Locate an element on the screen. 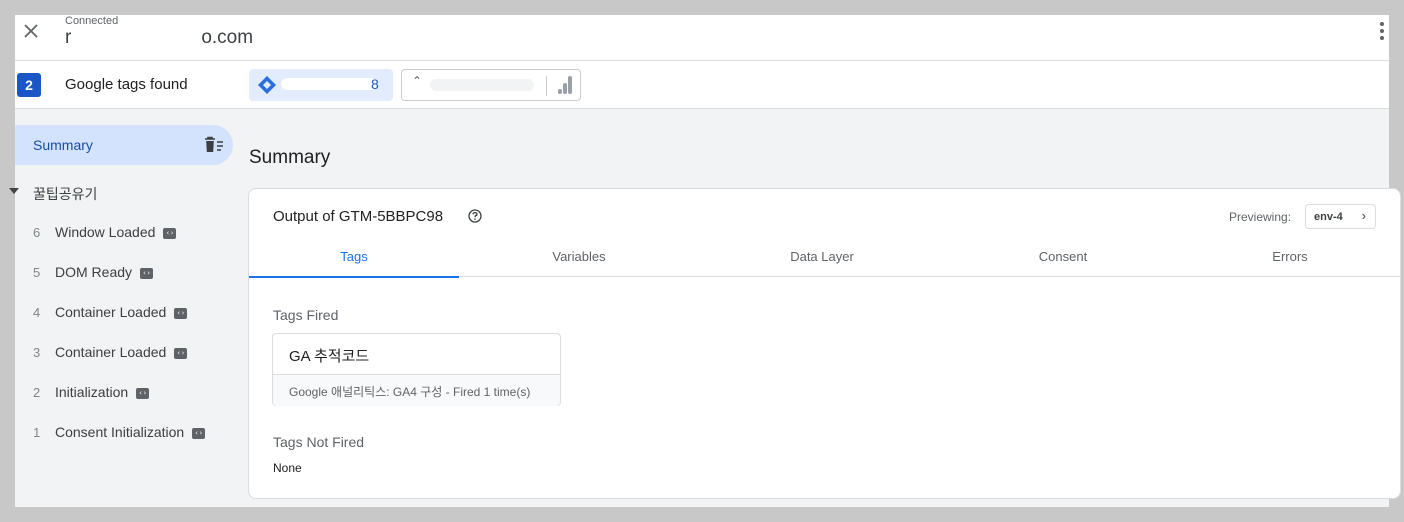 This screenshot has height=522, width=1404. header: Connected r o.com is located at coordinates (702, 38).